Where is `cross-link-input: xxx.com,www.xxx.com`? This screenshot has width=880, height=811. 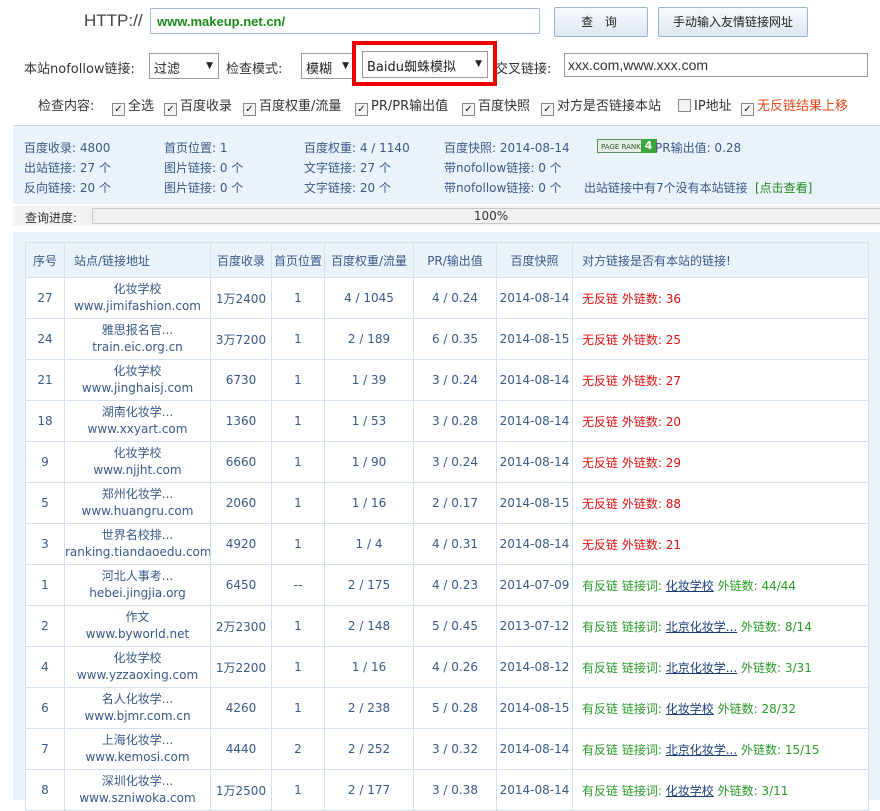
cross-link-input: xxx.com,www.xxx.com is located at coordinates (716, 65).